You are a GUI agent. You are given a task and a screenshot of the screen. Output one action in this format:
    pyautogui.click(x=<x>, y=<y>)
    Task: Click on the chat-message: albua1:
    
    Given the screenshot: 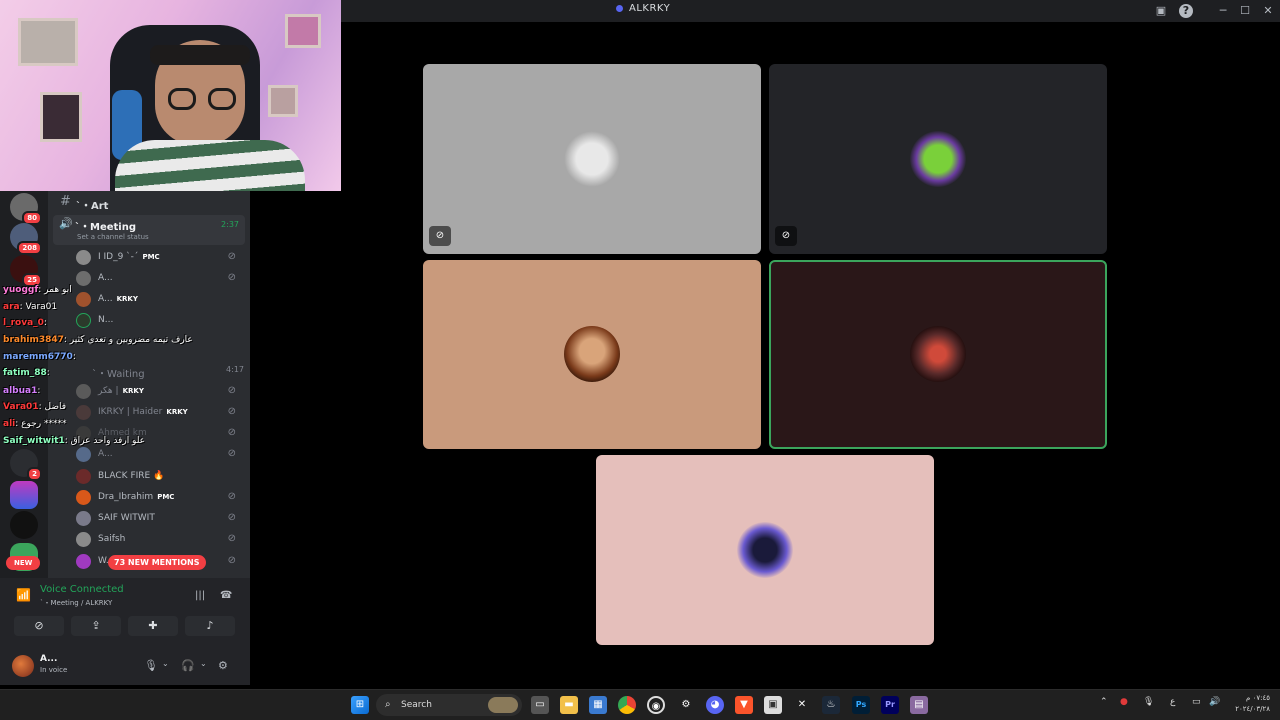 What is the action you would take?
    pyautogui.click(x=22, y=391)
    